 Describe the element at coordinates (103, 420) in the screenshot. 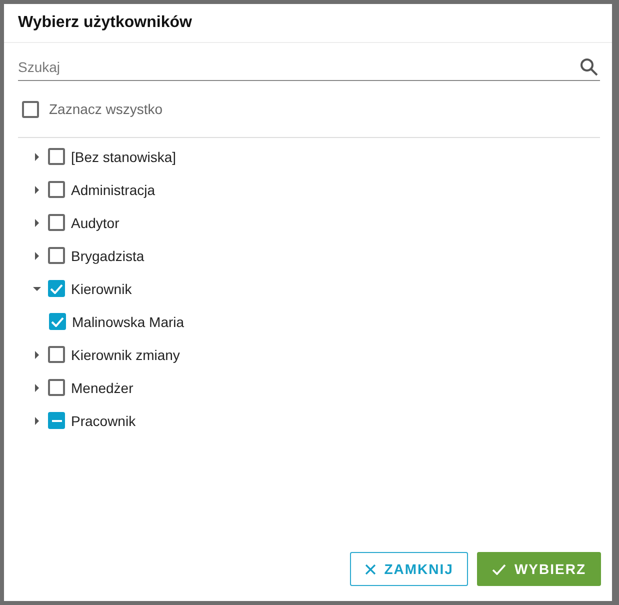

I see `tree-item-label: Pracownik` at that location.